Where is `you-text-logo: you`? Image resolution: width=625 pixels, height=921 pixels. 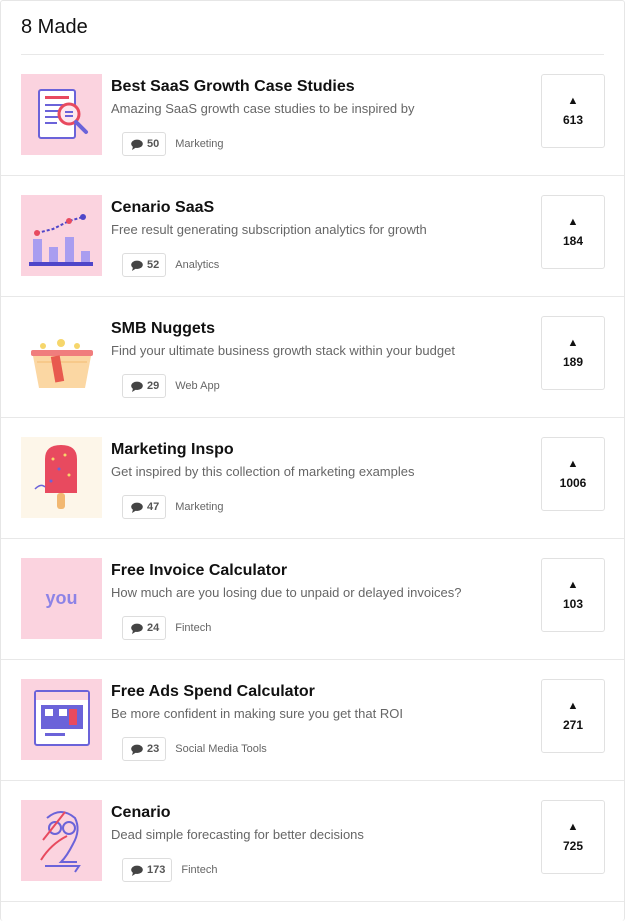 you-text-logo: you is located at coordinates (61, 598).